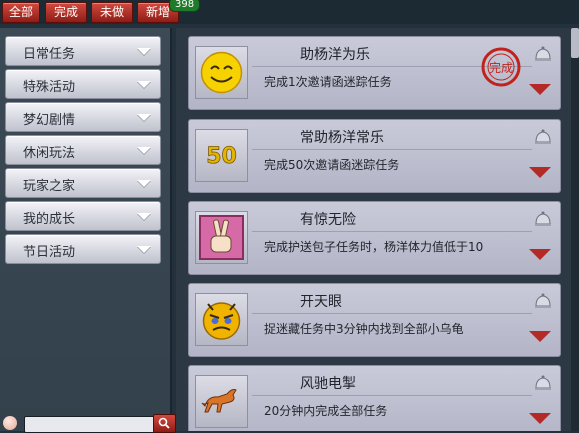 Image resolution: width=579 pixels, height=433 pixels. I want to click on task-card: 开天眼 捉迷藏任务中3分钟内找到全部小乌龟, so click(374, 320).